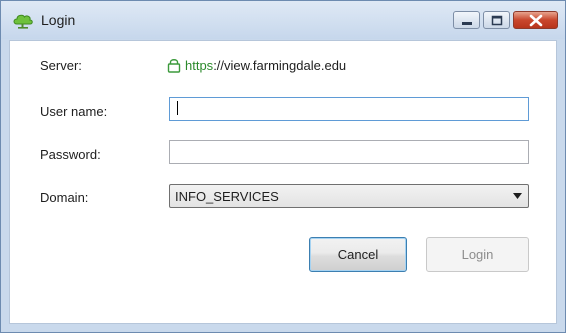 The width and height of the screenshot is (566, 333). Describe the element at coordinates (477, 254) in the screenshot. I see `login-button: Login` at that location.